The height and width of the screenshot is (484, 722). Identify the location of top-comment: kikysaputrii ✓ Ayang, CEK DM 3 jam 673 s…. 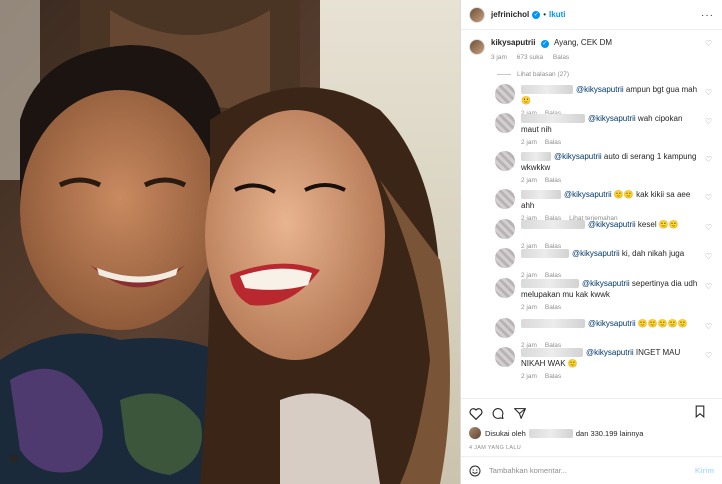
(591, 46).